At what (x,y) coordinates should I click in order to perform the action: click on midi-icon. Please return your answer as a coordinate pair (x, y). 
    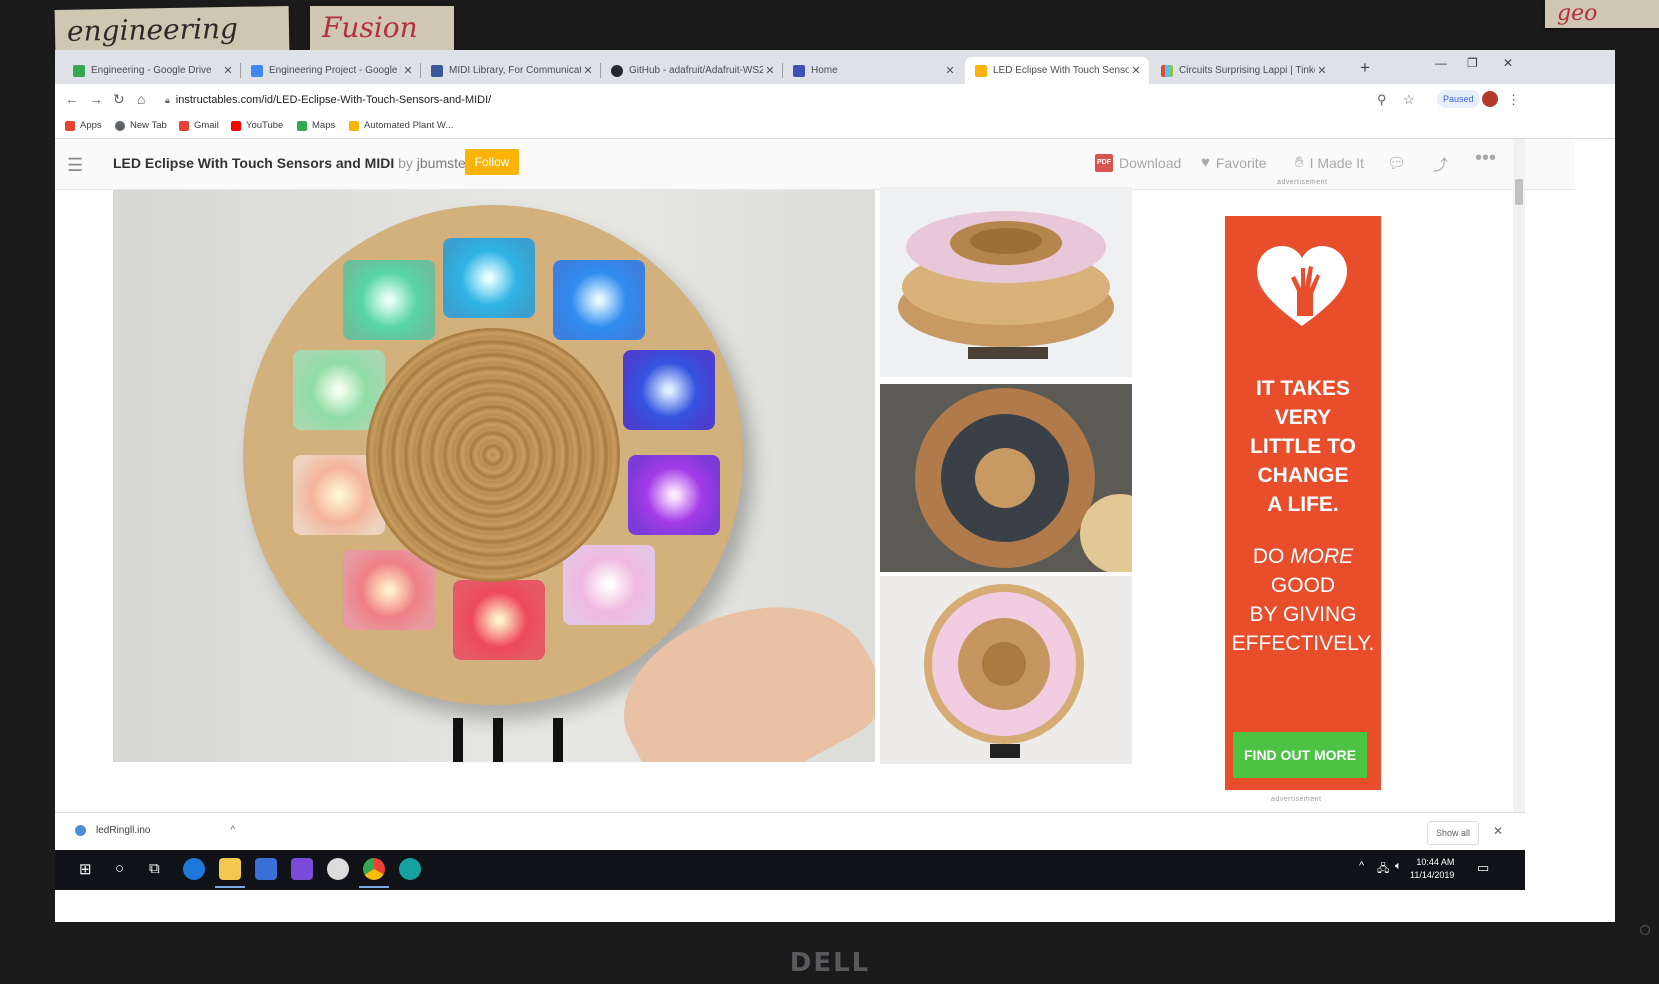
    Looking at the image, I should click on (437, 70).